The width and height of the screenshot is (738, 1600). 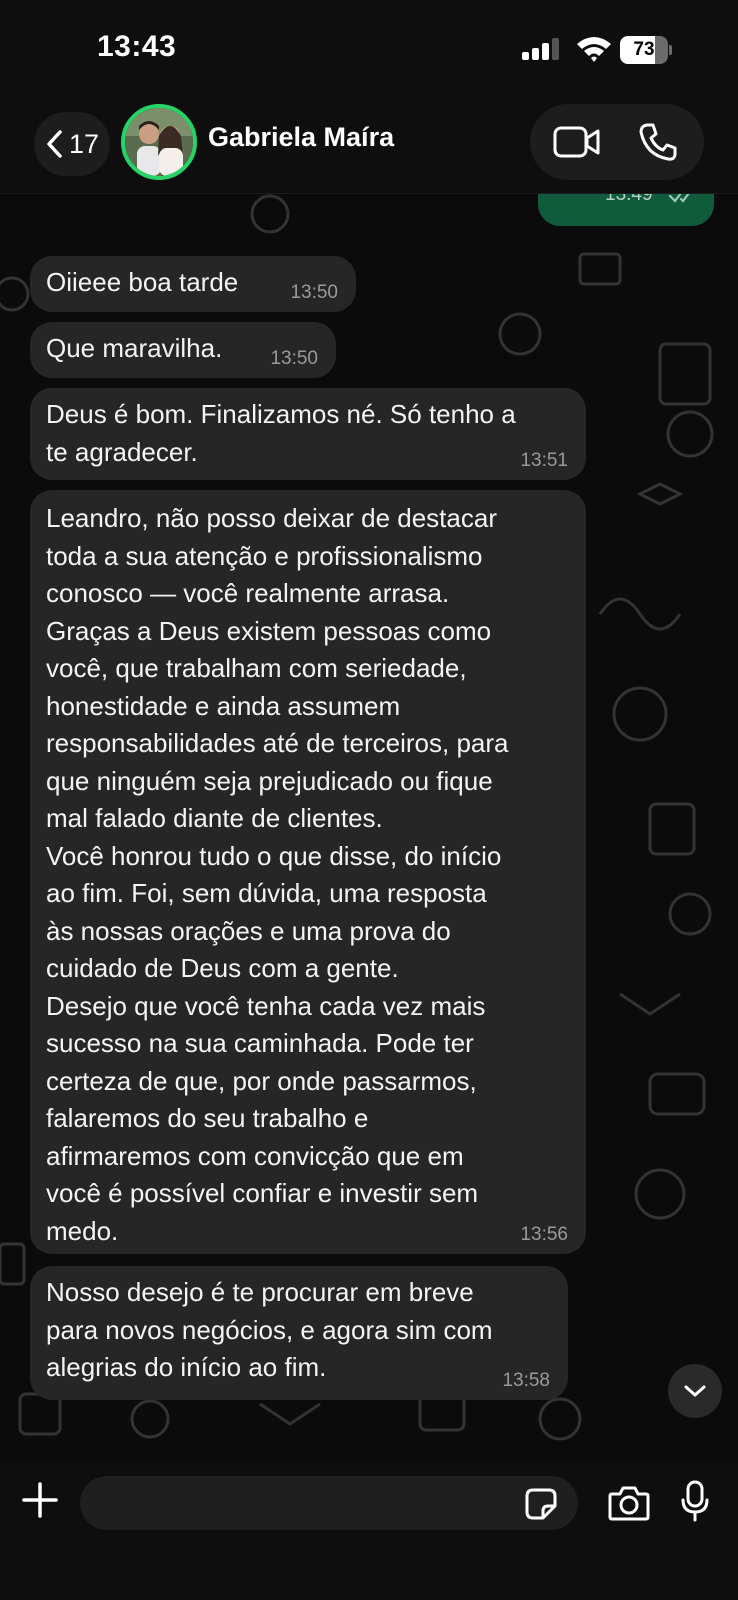 I want to click on wifi-icon, so click(x=594, y=49).